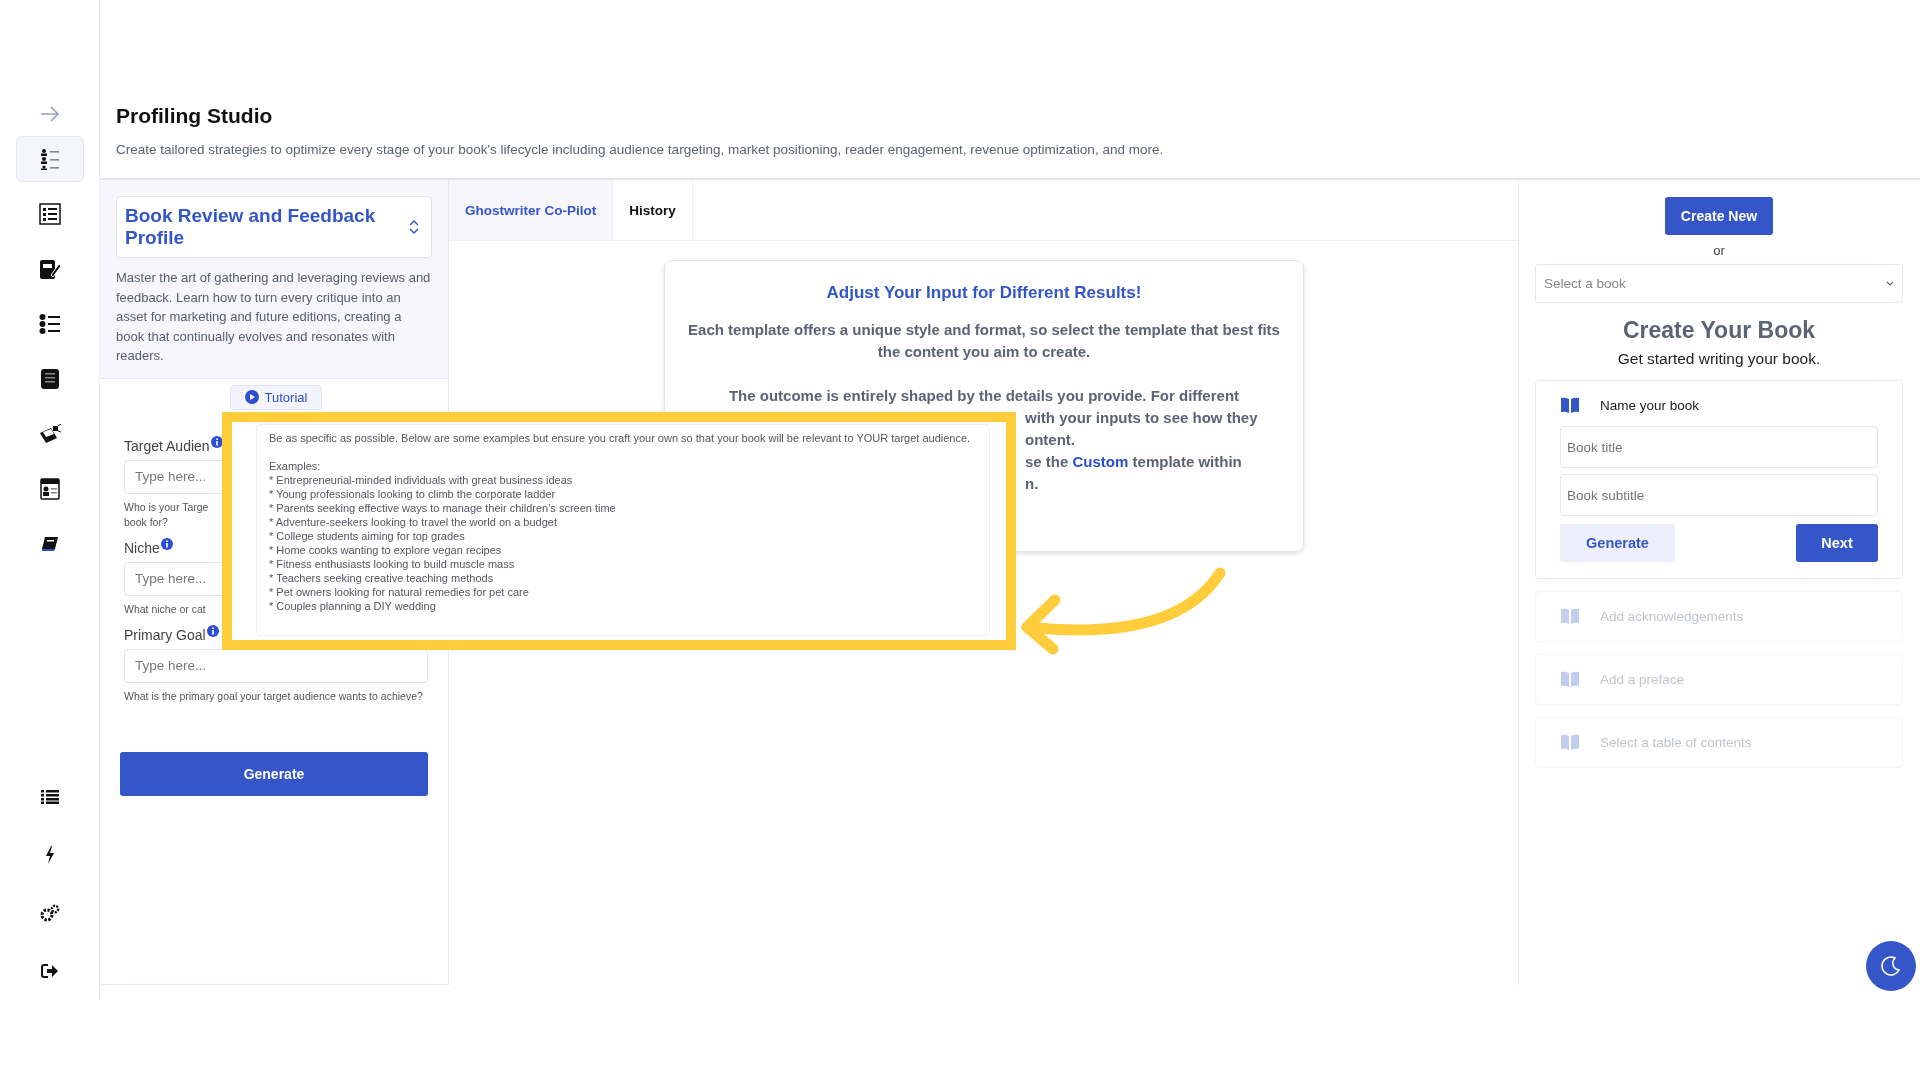 The height and width of the screenshot is (1080, 1920). I want to click on bullet-list-icon, so click(49, 324).